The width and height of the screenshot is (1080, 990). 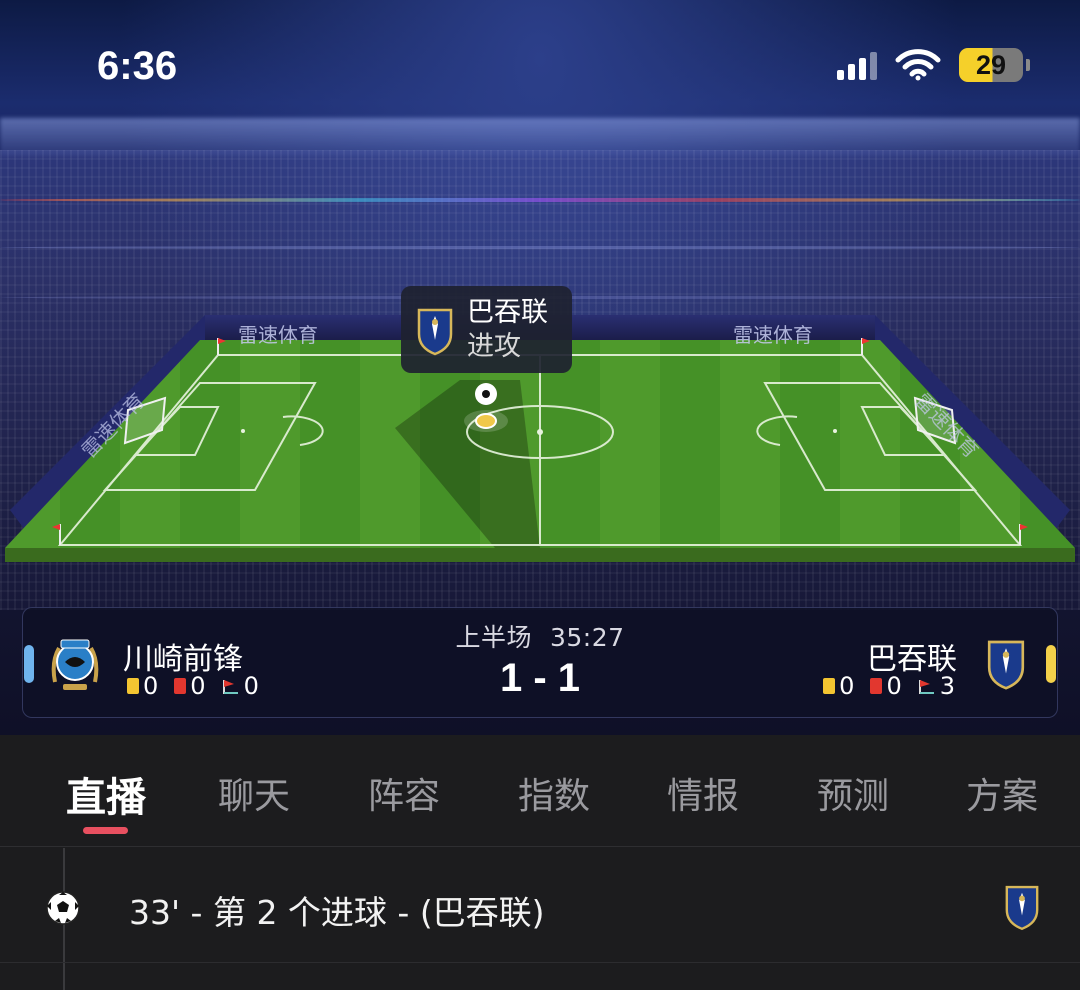 I want to click on away-red-cards: 0, so click(x=894, y=686).